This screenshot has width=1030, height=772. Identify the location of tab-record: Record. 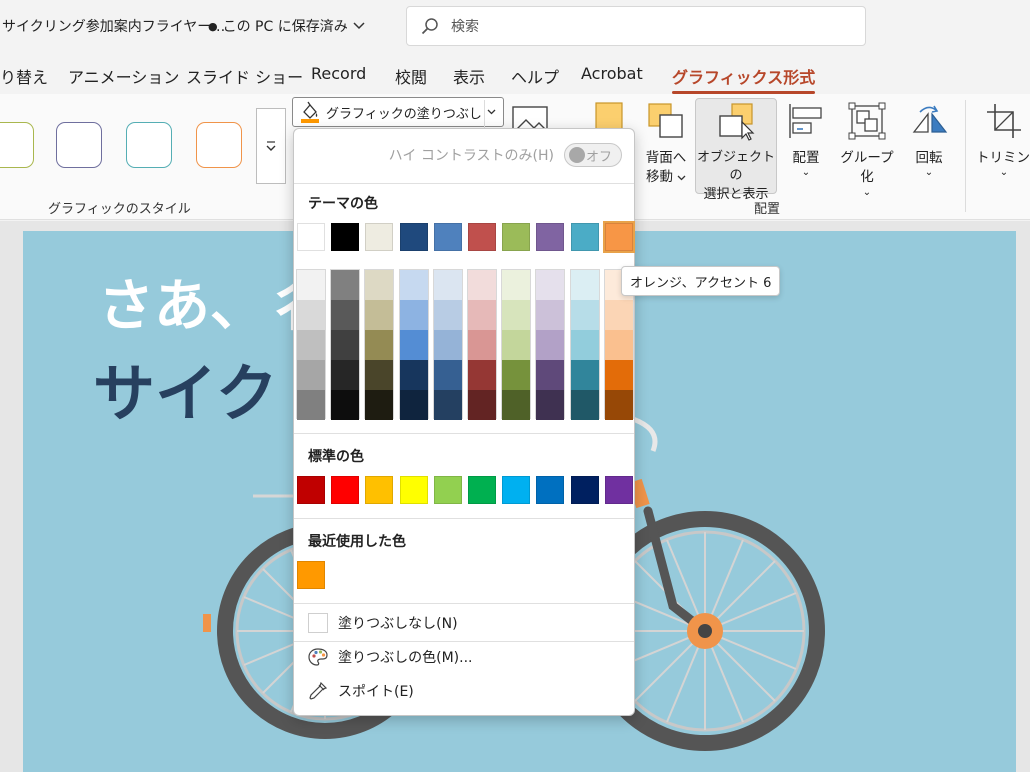
(338, 73).